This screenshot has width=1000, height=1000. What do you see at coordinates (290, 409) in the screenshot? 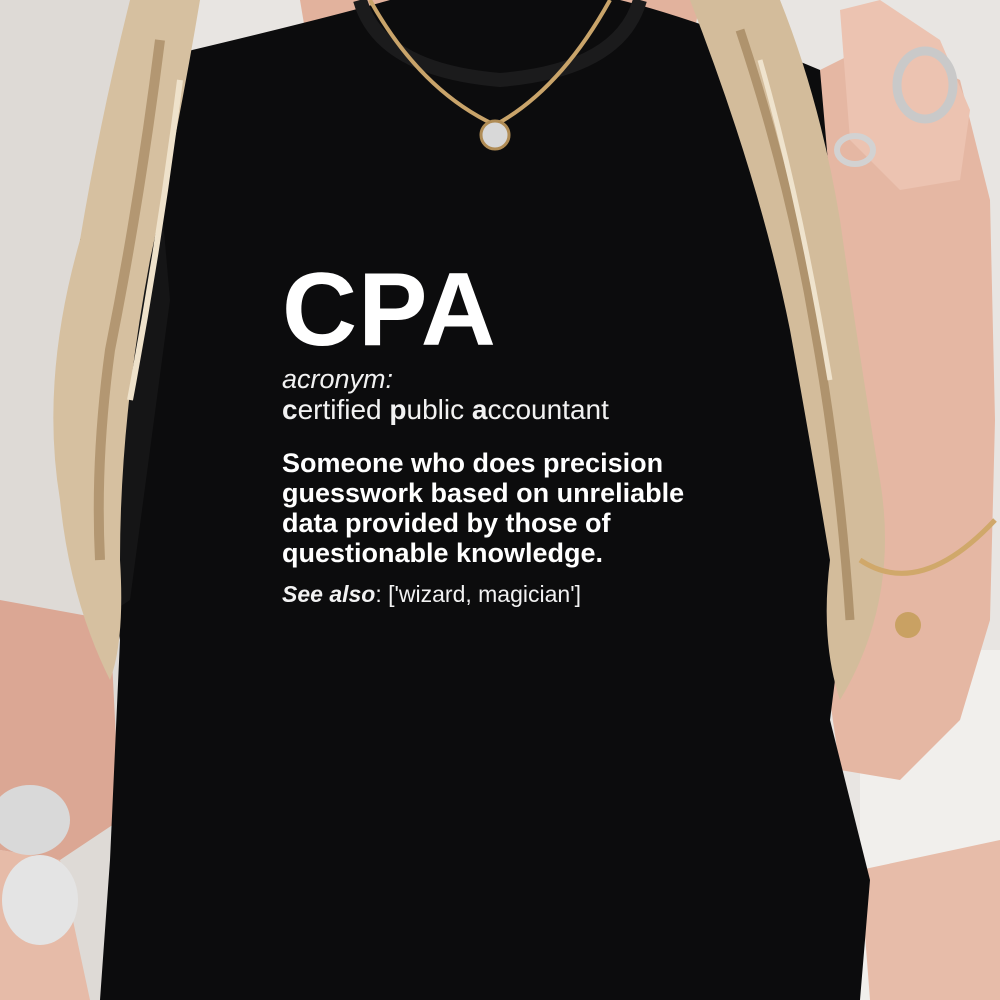
I see `expansion-initial-1: c` at bounding box center [290, 409].